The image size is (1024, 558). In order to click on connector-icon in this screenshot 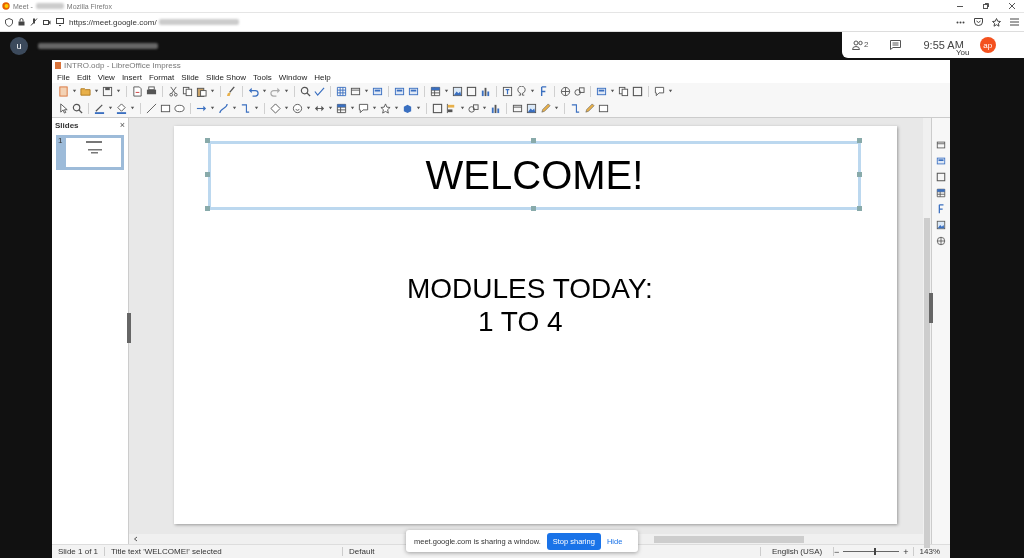, I will do `click(575, 108)`.